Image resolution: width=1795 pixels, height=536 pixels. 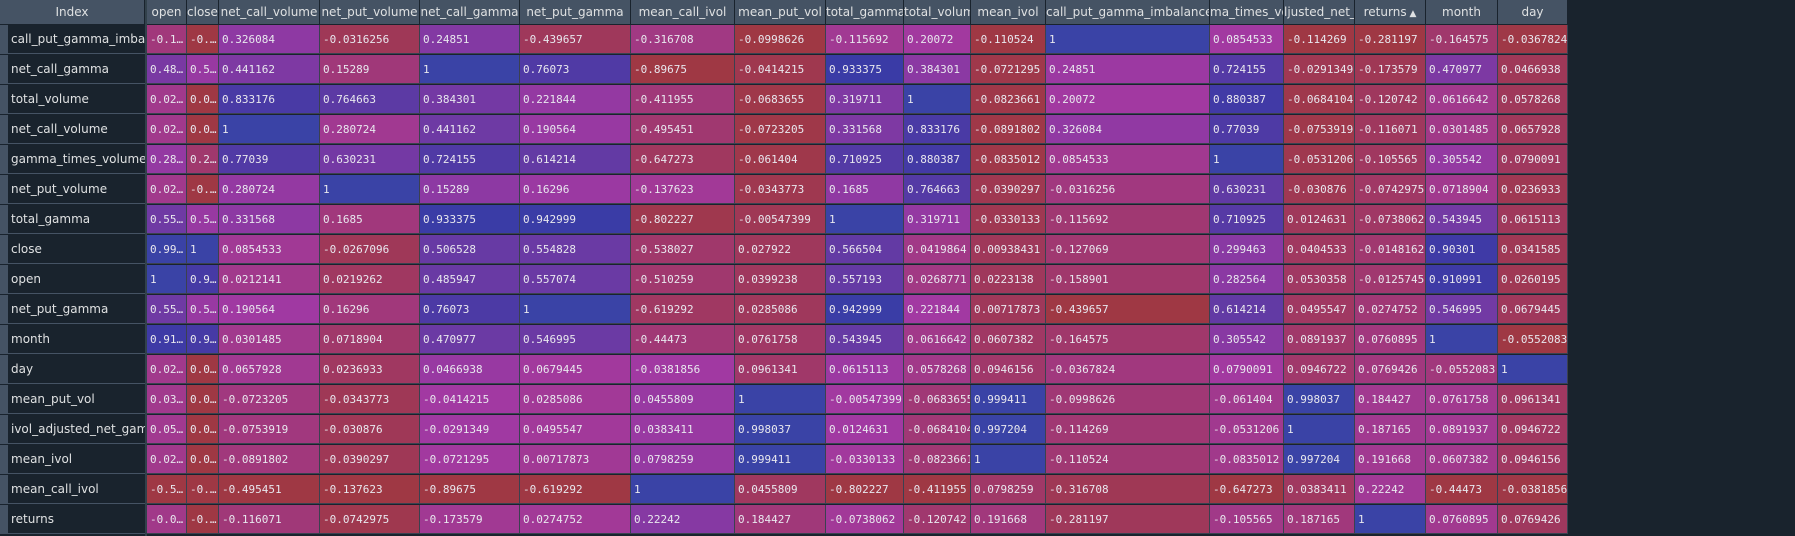 I want to click on table-cell: 0.0223138, so click(x=1008, y=279).